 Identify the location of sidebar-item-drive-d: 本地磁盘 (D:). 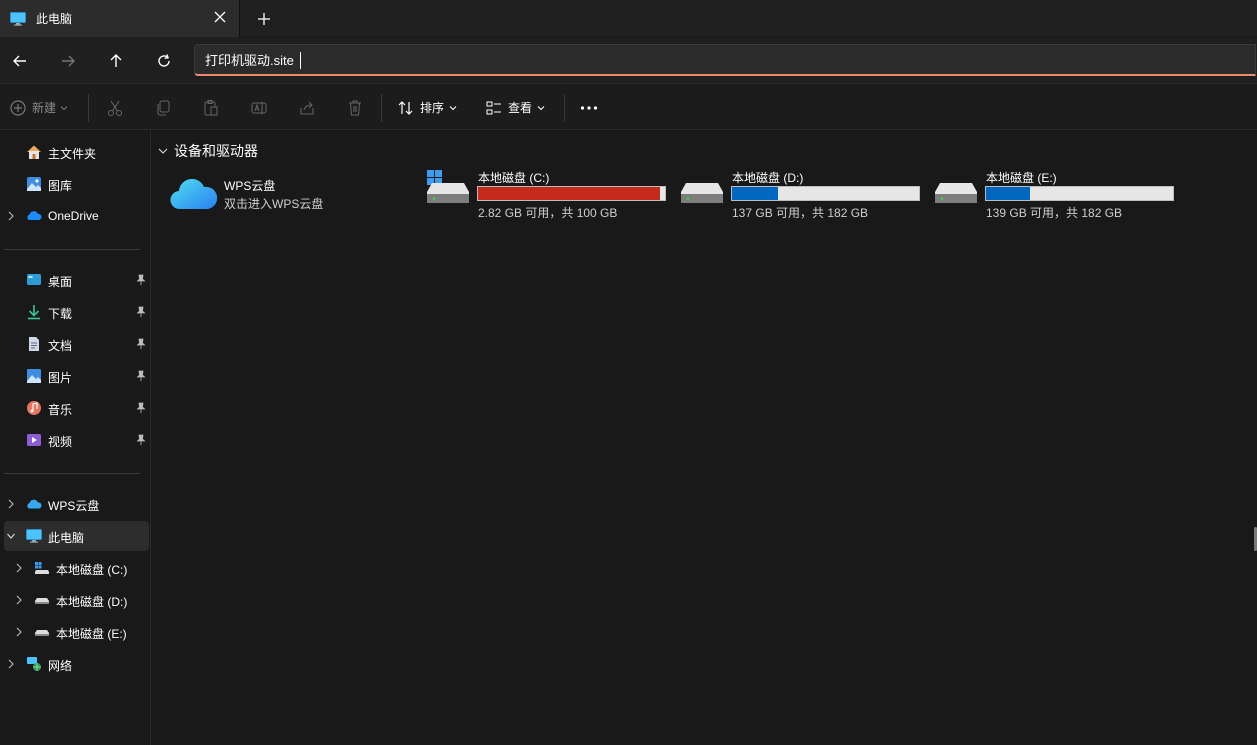
(76, 600).